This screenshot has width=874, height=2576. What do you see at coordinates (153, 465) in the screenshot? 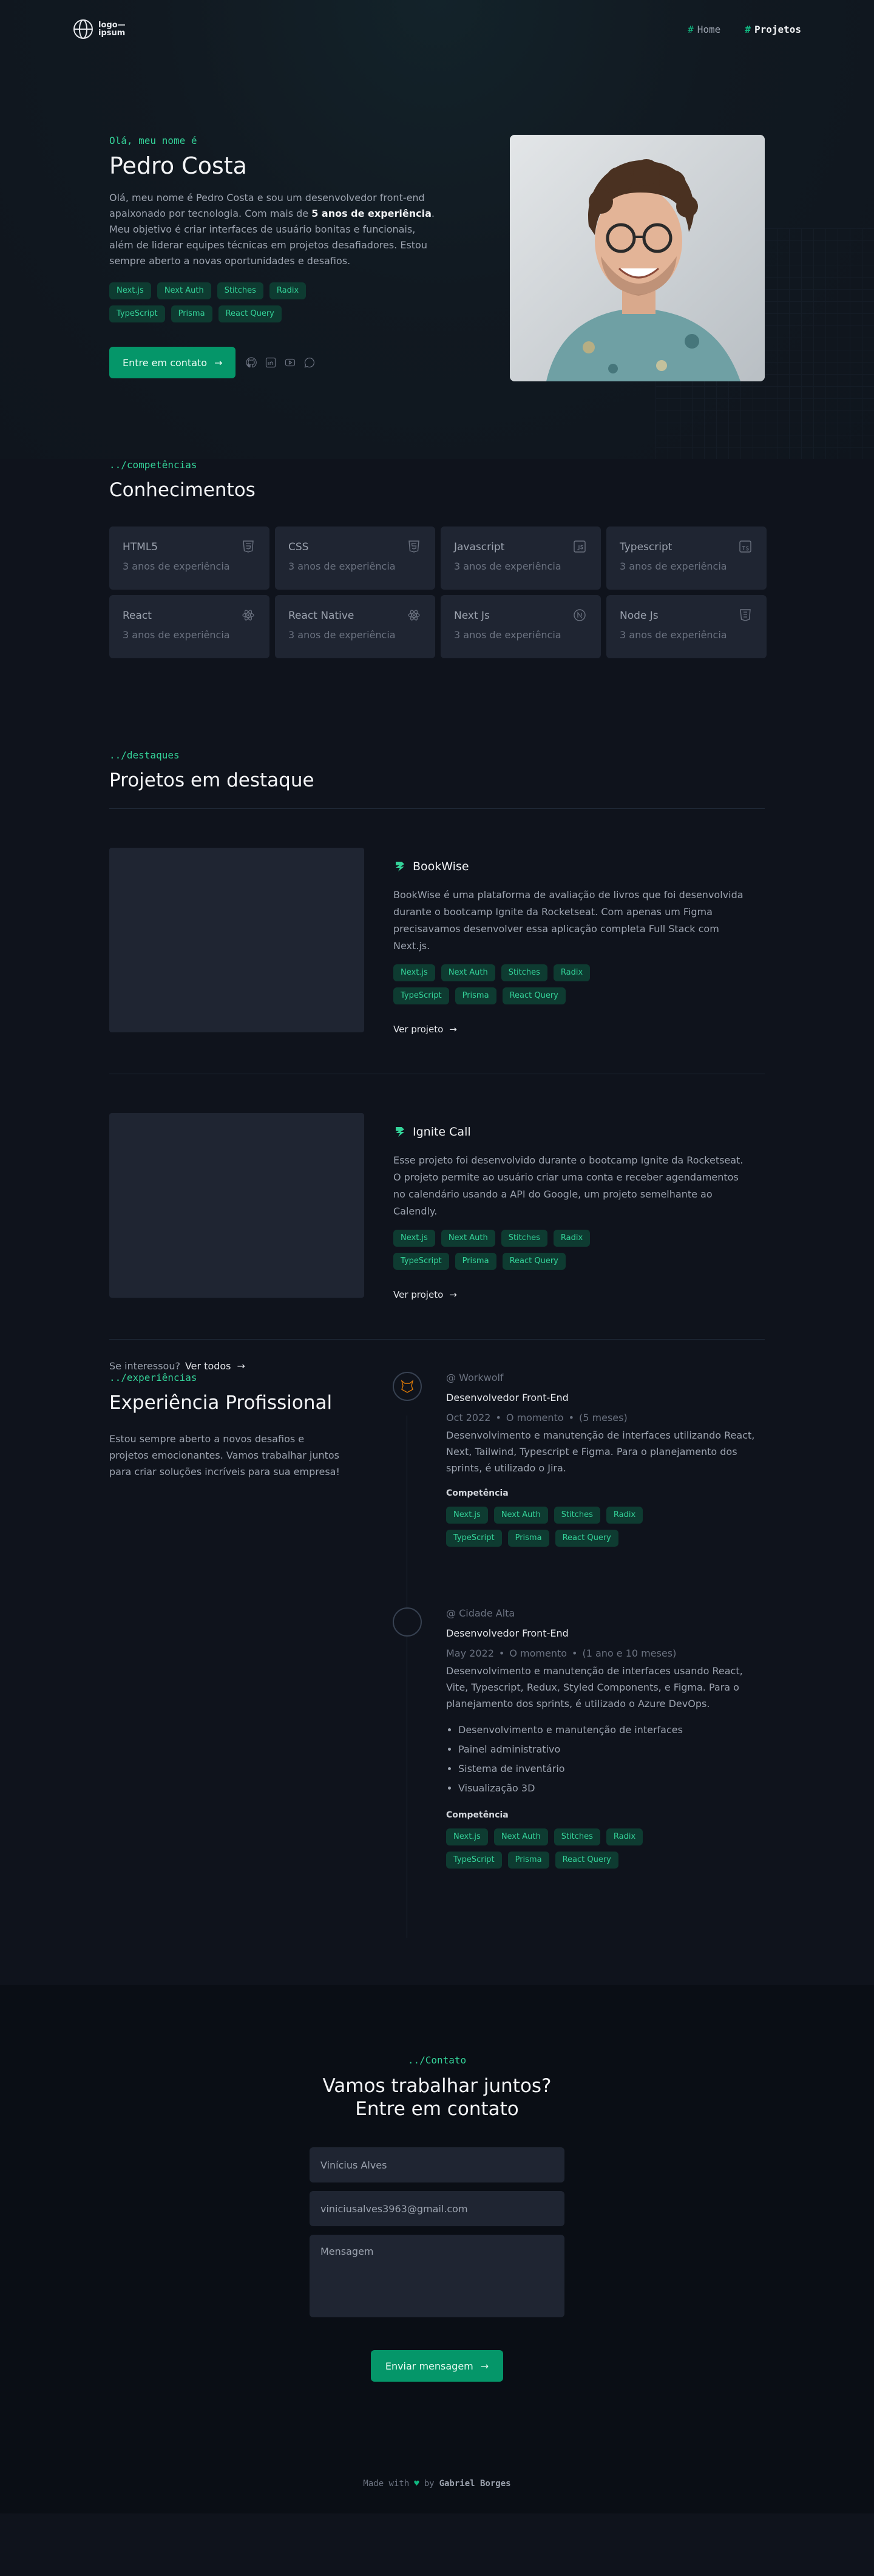
I see `section-label: ../competências` at bounding box center [153, 465].